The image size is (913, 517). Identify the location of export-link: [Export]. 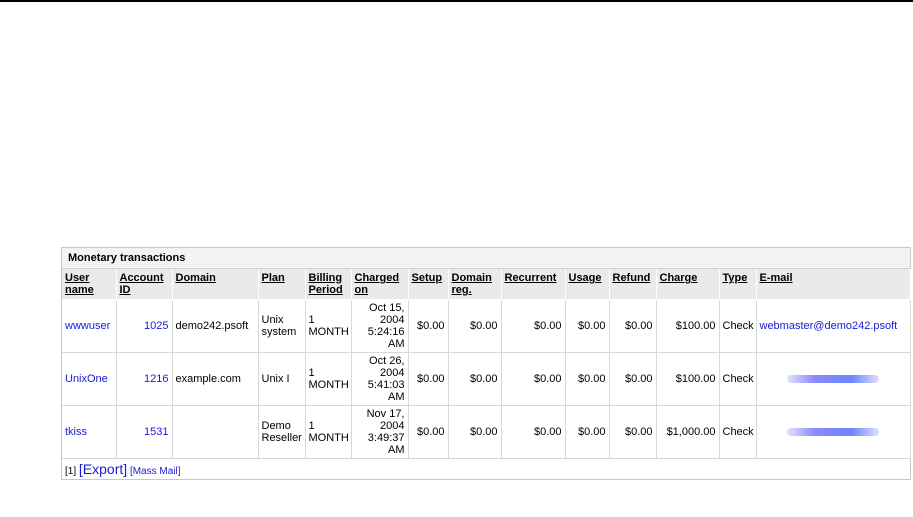
(103, 469).